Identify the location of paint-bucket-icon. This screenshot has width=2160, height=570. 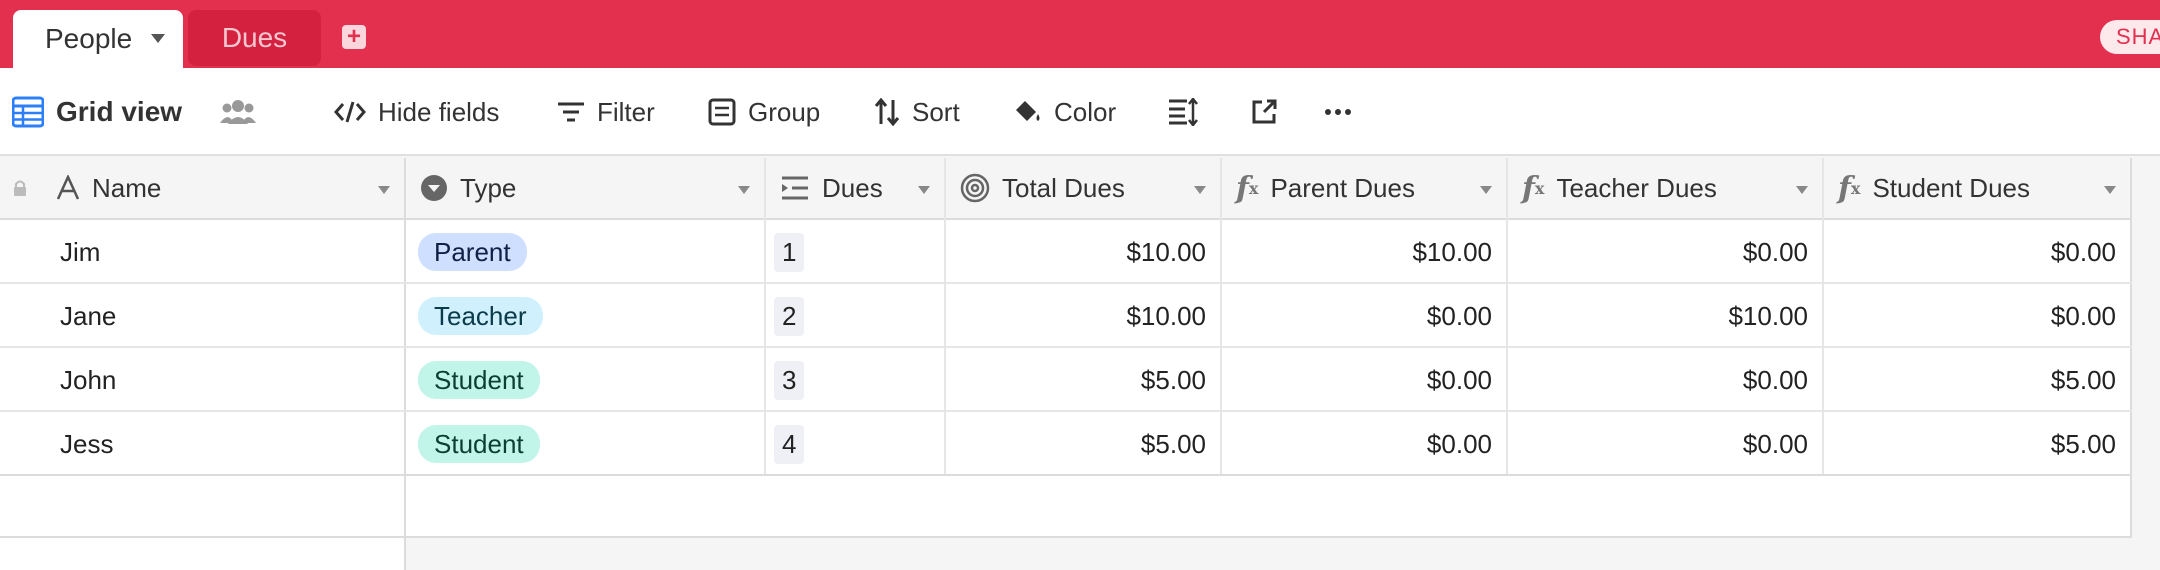
(1028, 111).